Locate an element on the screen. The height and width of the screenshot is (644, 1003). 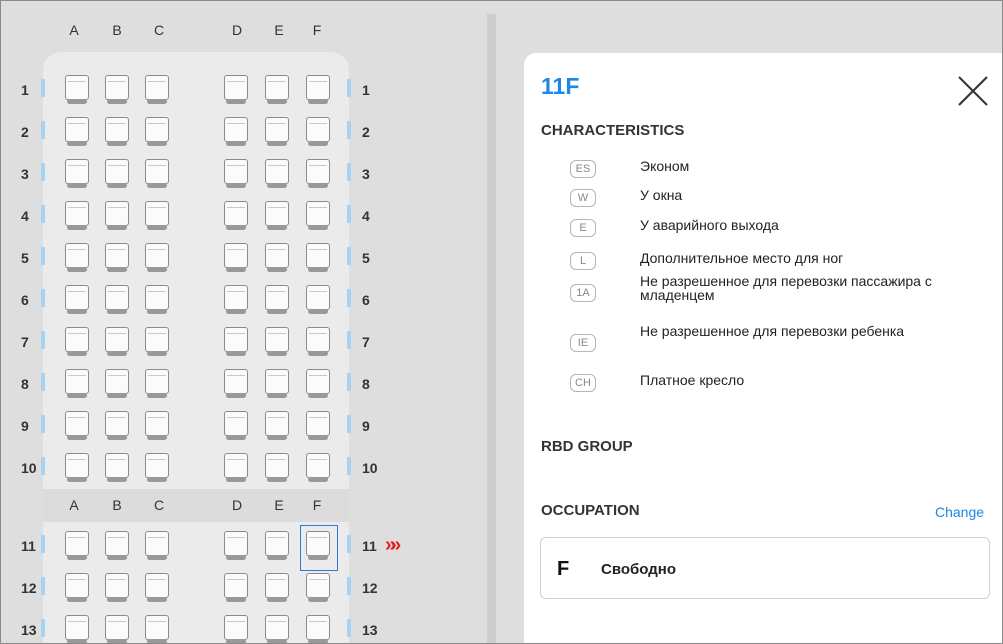
characteristic-item: E У аварийного выхода is located at coordinates (770, 230).